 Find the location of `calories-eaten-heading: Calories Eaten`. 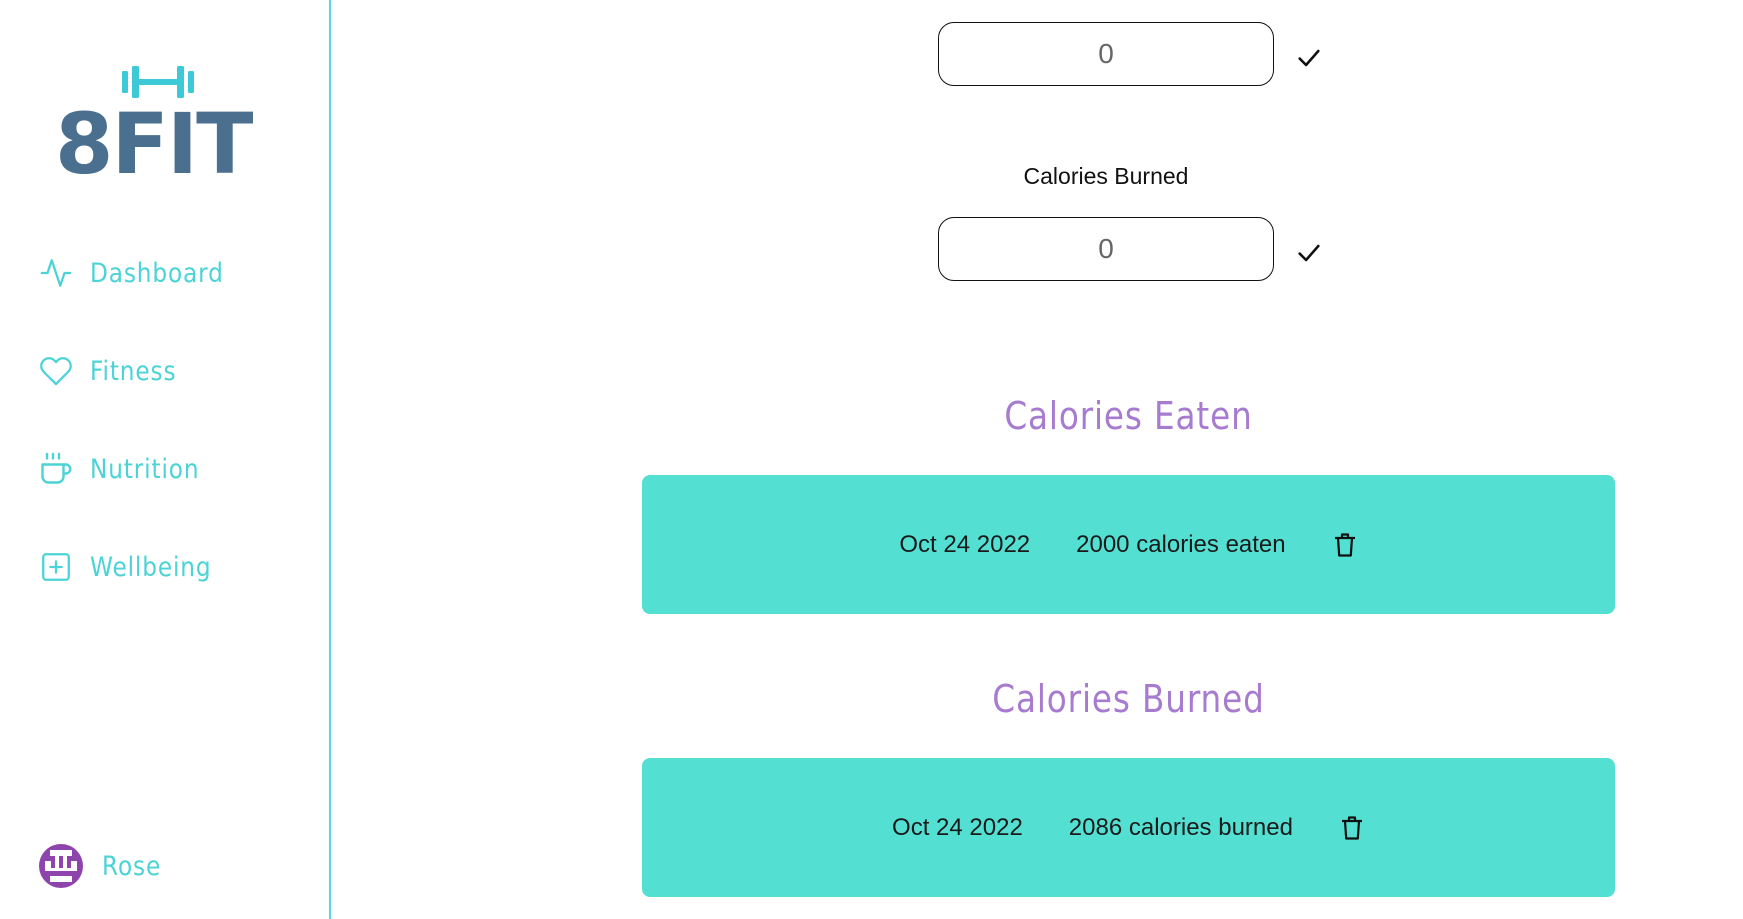

calories-eaten-heading: Calories Eaten is located at coordinates (1128, 416).